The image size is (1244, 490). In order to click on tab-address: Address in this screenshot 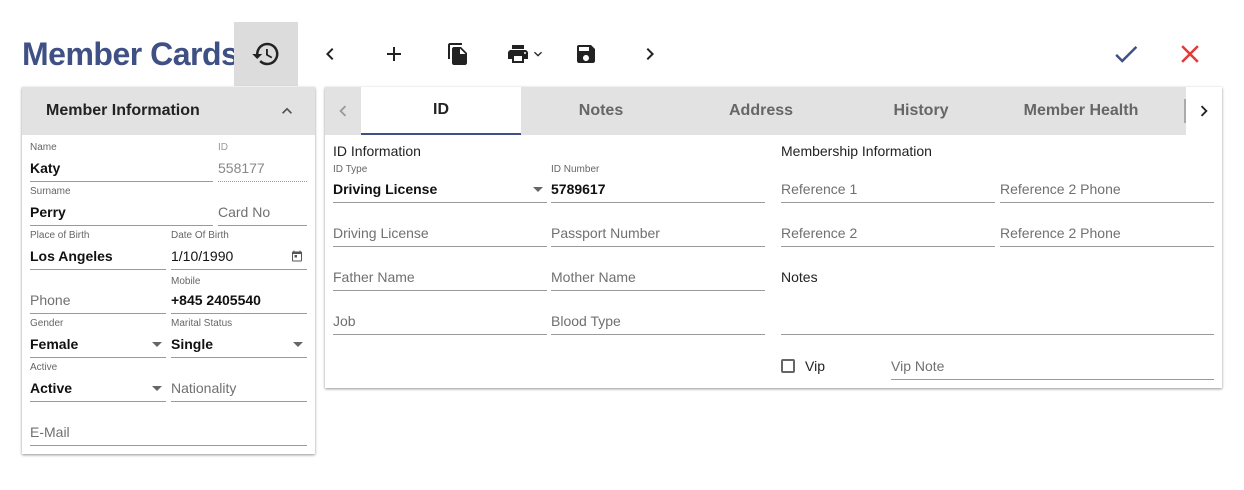, I will do `click(761, 111)`.